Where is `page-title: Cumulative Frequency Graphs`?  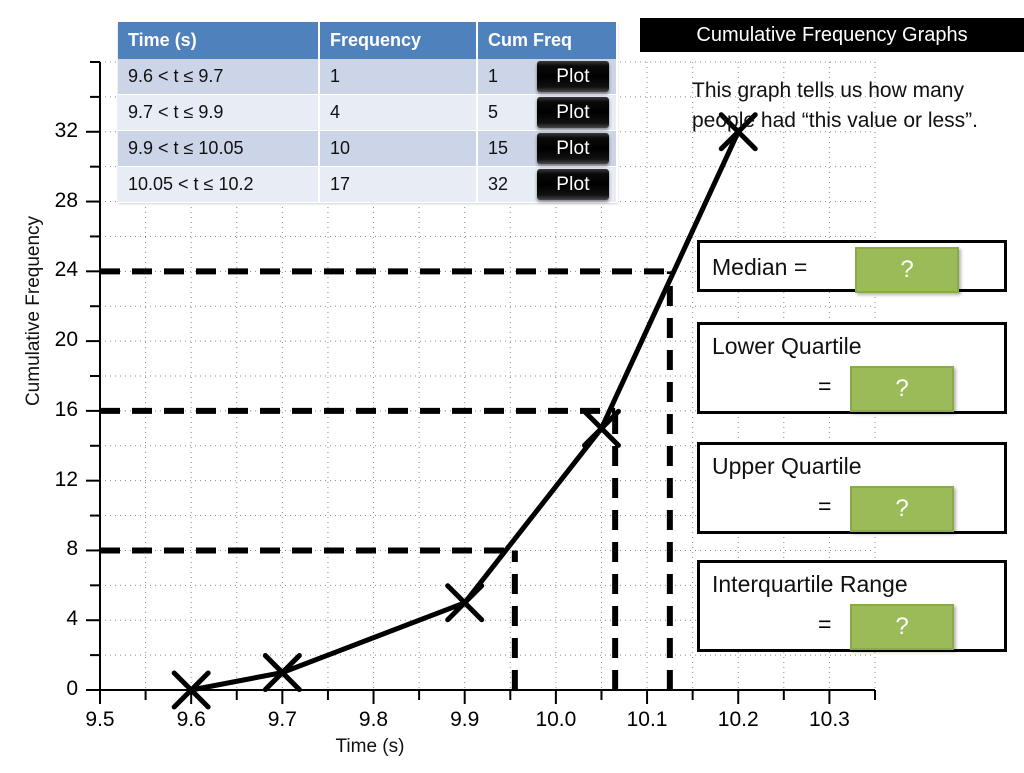 page-title: Cumulative Frequency Graphs is located at coordinates (832, 35).